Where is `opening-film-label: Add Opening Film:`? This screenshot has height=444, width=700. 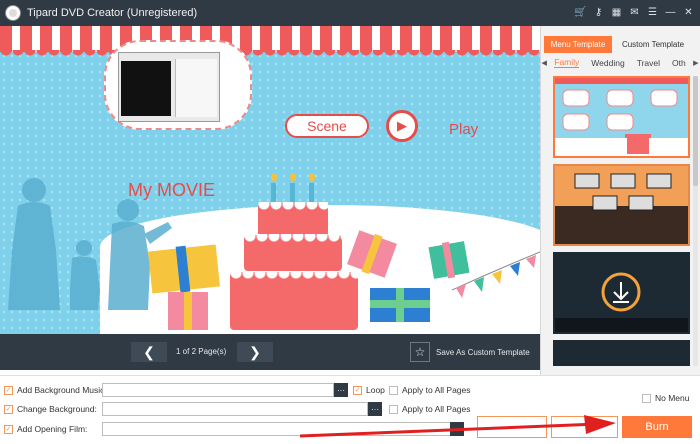
opening-film-label: Add Opening Film: is located at coordinates (52, 429).